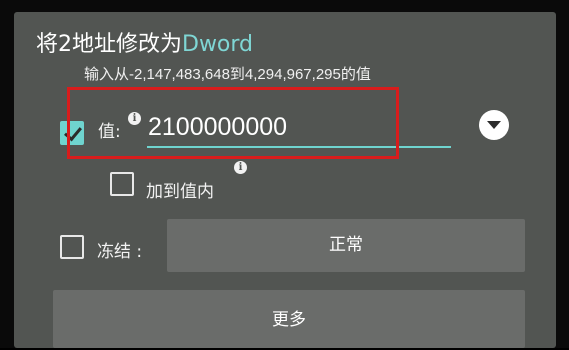  What do you see at coordinates (120, 252) in the screenshot?
I see `freeze-label: 冻结 :` at bounding box center [120, 252].